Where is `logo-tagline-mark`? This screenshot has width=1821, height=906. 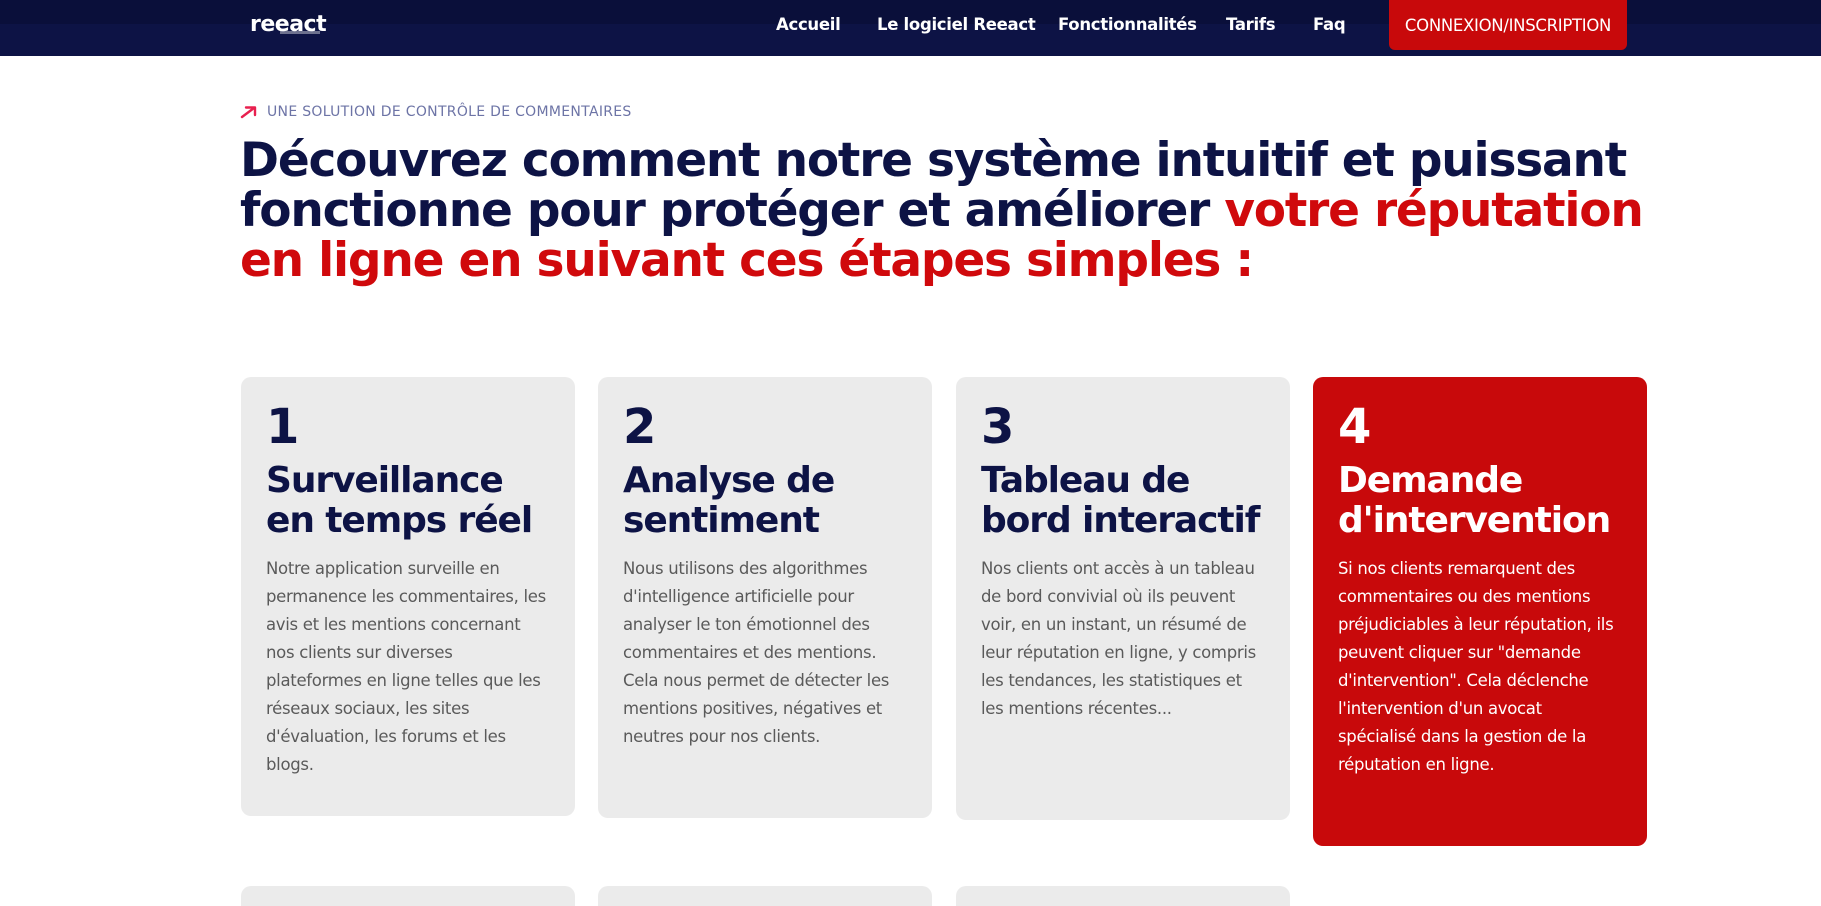
logo-tagline-mark is located at coordinates (300, 32).